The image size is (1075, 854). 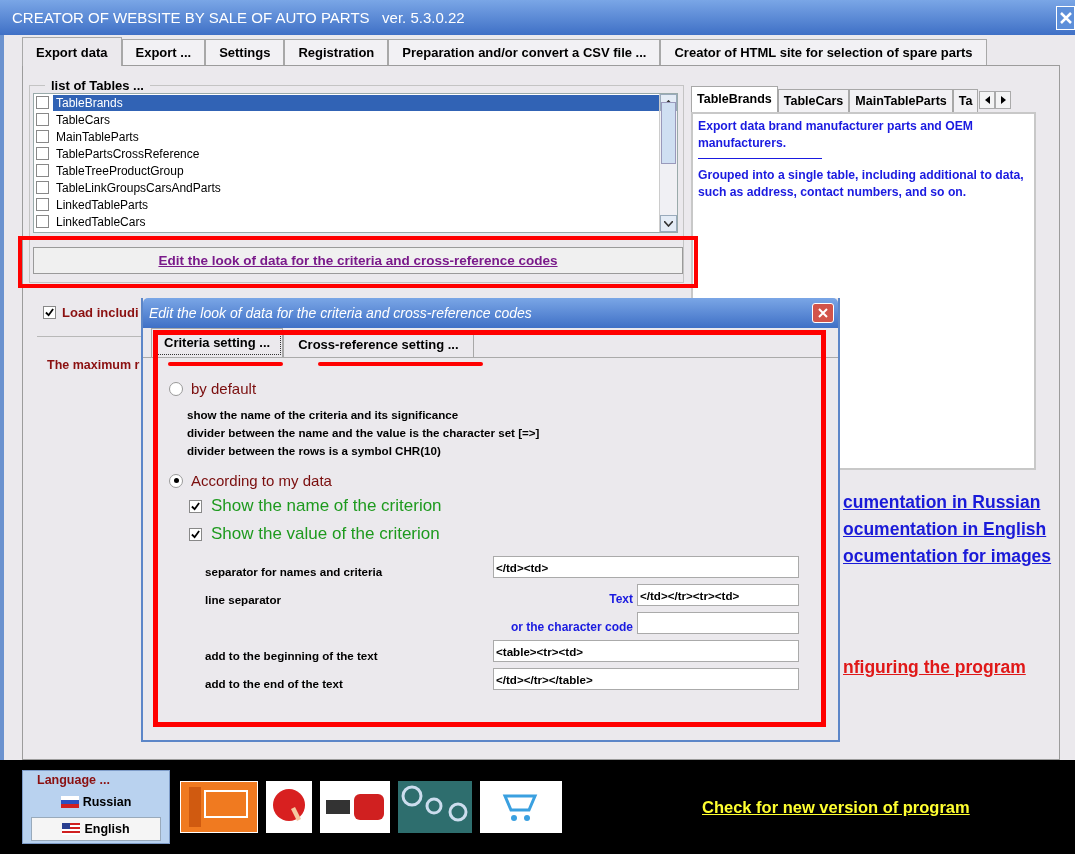 What do you see at coordinates (93, 365) in the screenshot?
I see `maximum-label: The maximum r` at bounding box center [93, 365].